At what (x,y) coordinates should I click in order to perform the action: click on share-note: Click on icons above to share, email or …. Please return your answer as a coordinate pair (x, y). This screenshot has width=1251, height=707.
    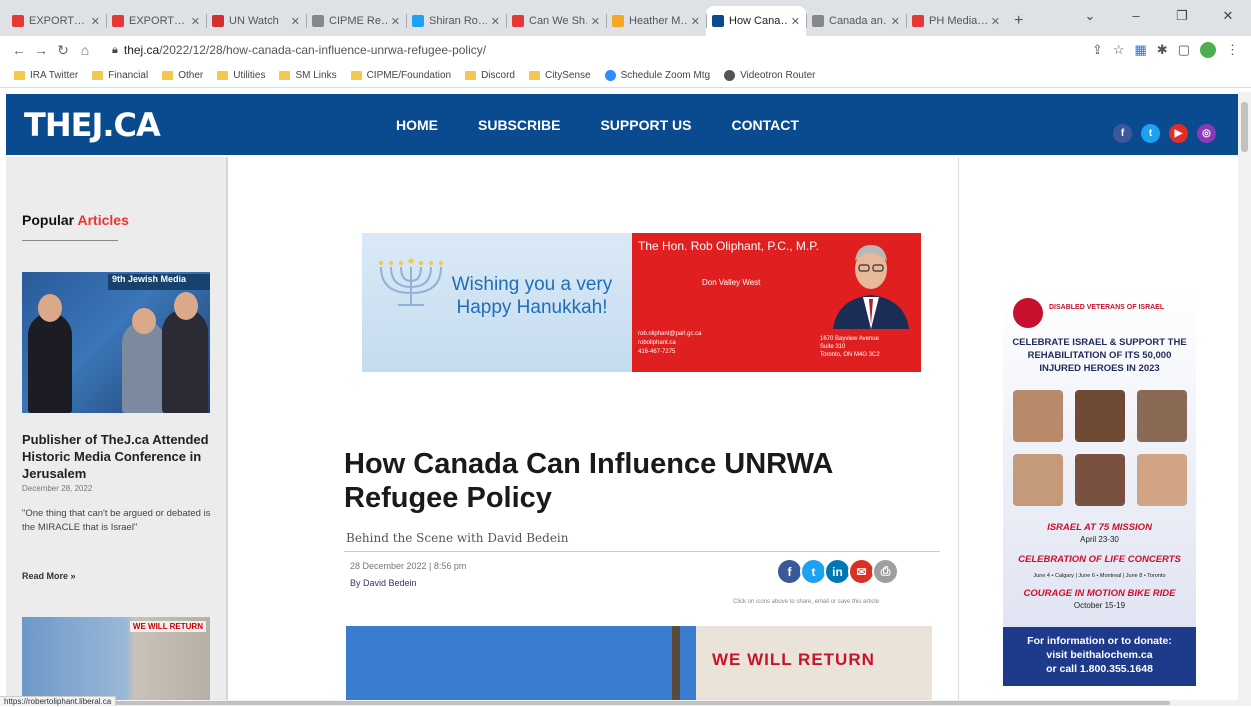
    Looking at the image, I should click on (806, 602).